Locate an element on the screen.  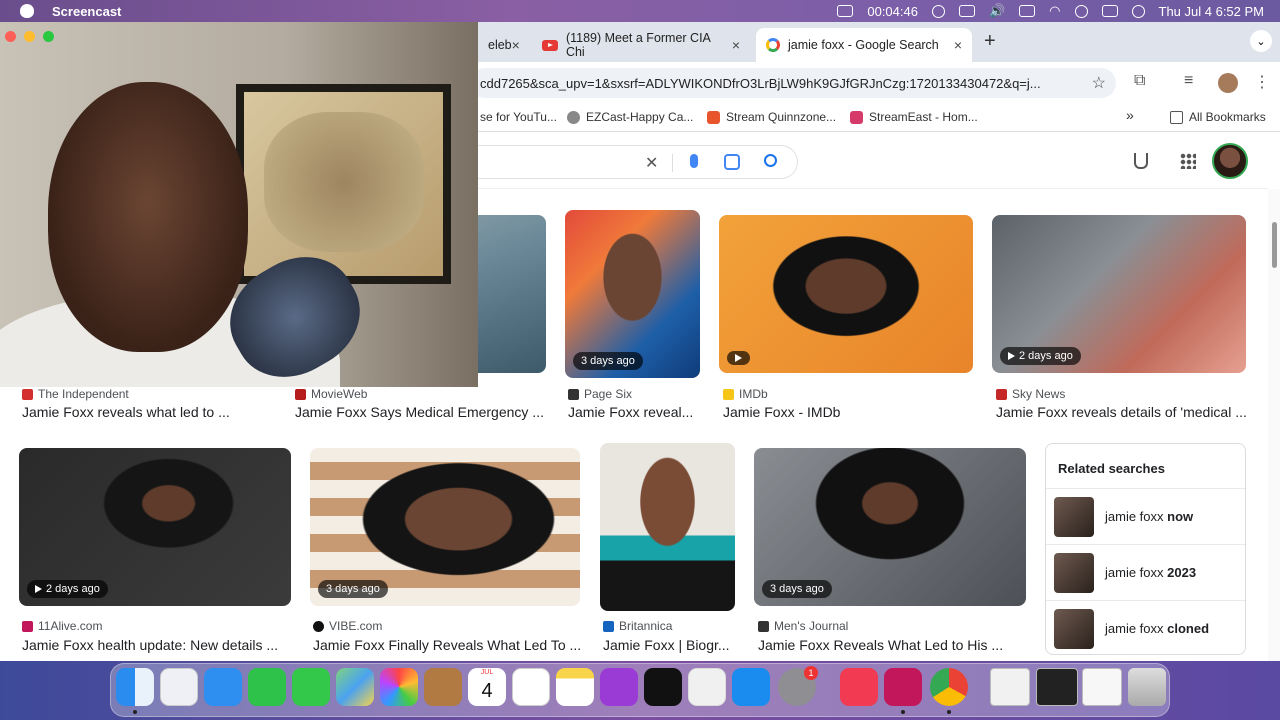
launchpad-icon is located at coordinates (179, 687).